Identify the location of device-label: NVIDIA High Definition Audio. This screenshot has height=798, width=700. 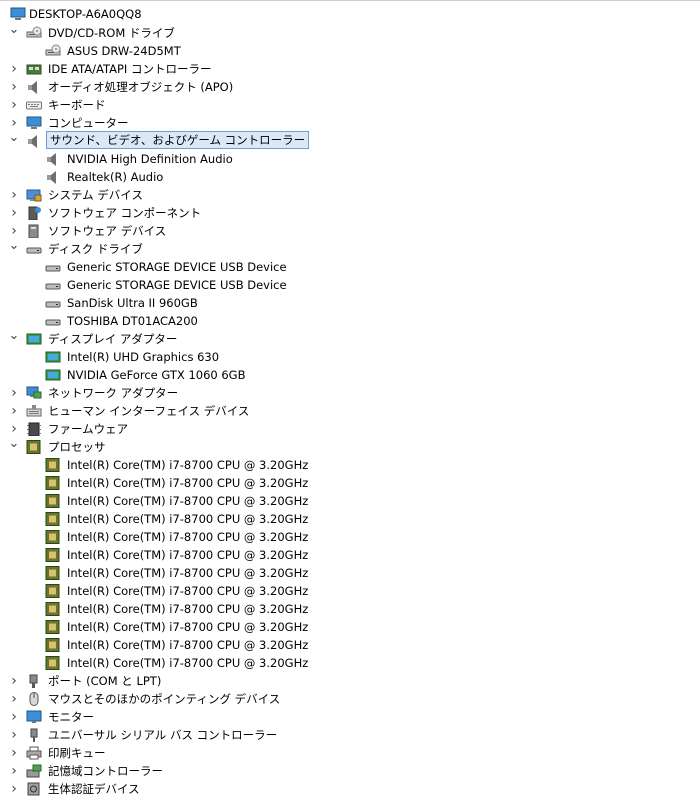
(150, 159).